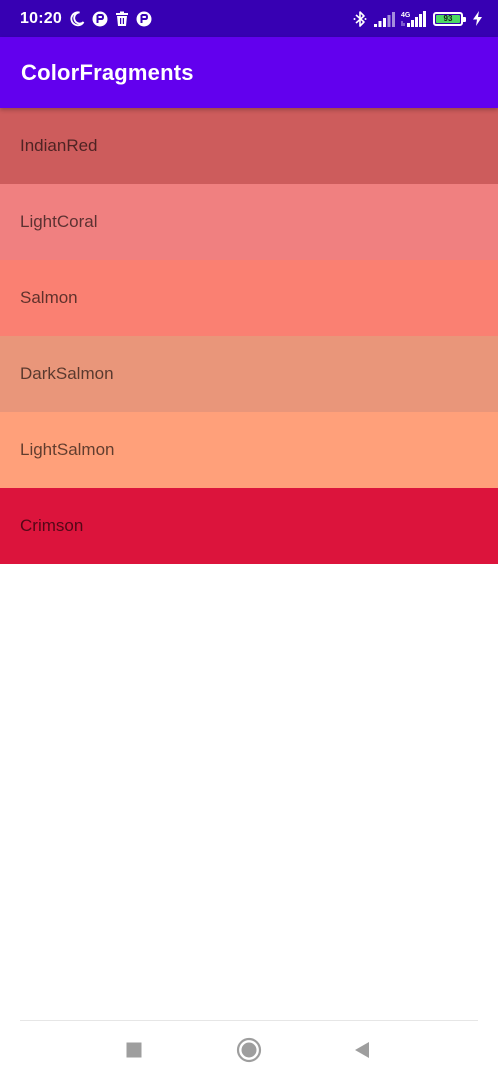  Describe the element at coordinates (41, 18) in the screenshot. I see `status-time: 10:20` at that location.